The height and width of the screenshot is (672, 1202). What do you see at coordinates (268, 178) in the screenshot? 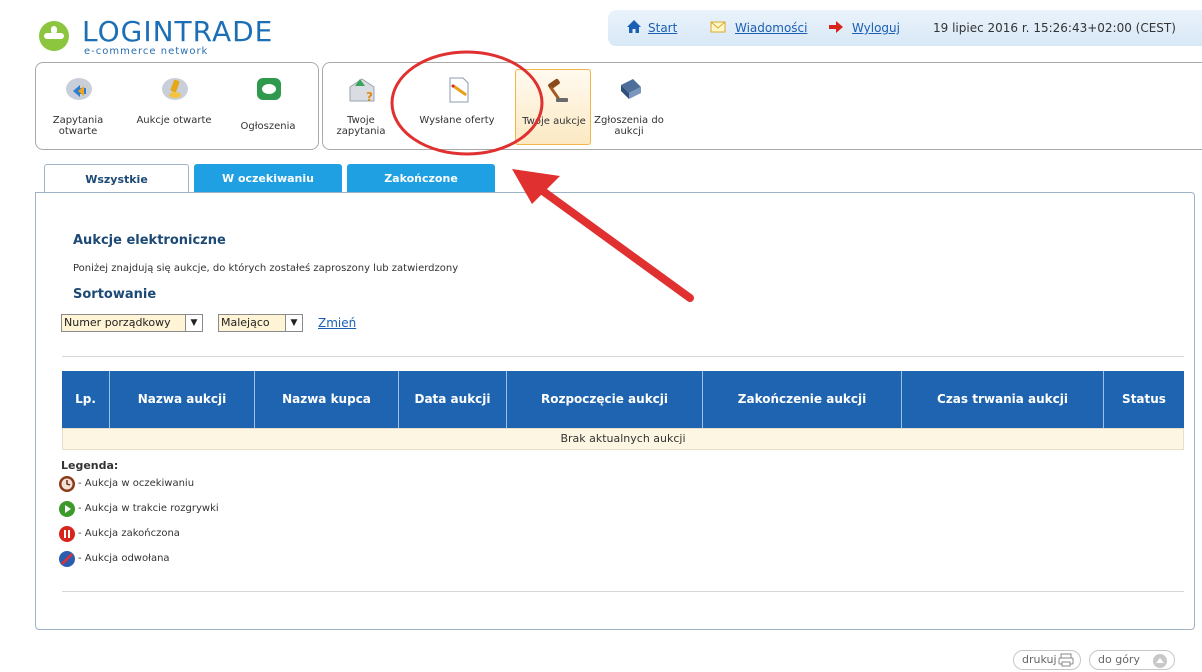
I see `tab-pending: W oczekiwaniu` at bounding box center [268, 178].